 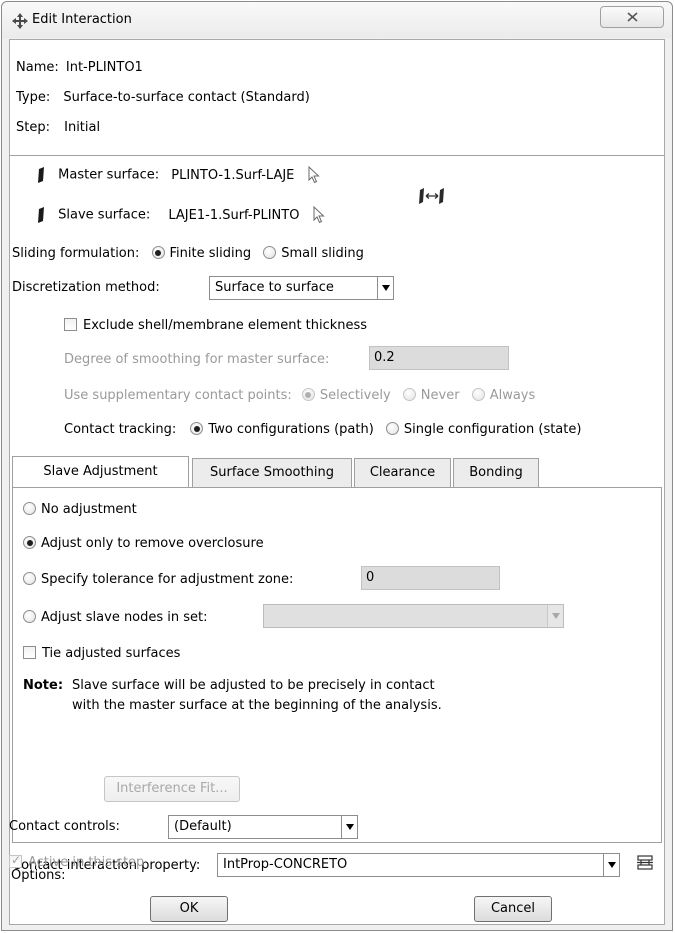 What do you see at coordinates (104, 215) in the screenshot?
I see `slave-surface-label: Slave surface:` at bounding box center [104, 215].